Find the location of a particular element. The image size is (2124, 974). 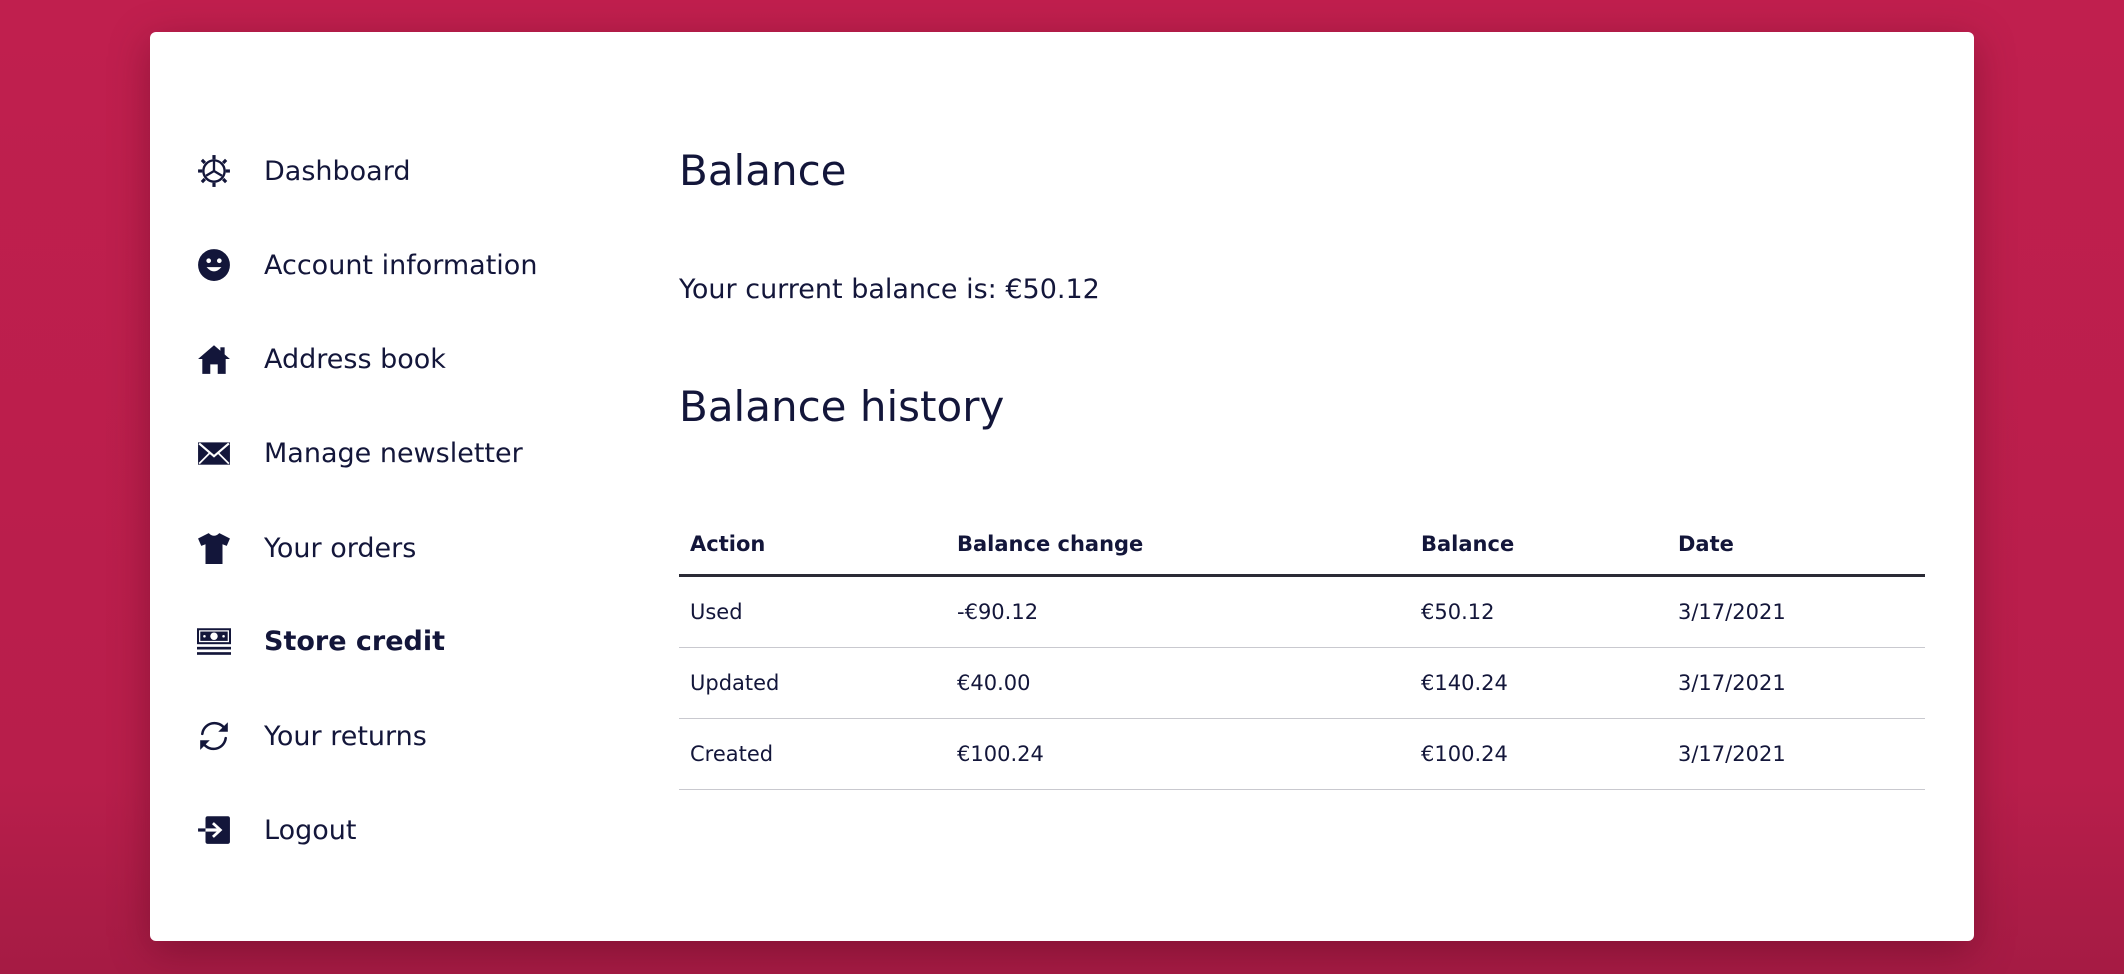

balance-history-title: Balance history is located at coordinates (842, 406).